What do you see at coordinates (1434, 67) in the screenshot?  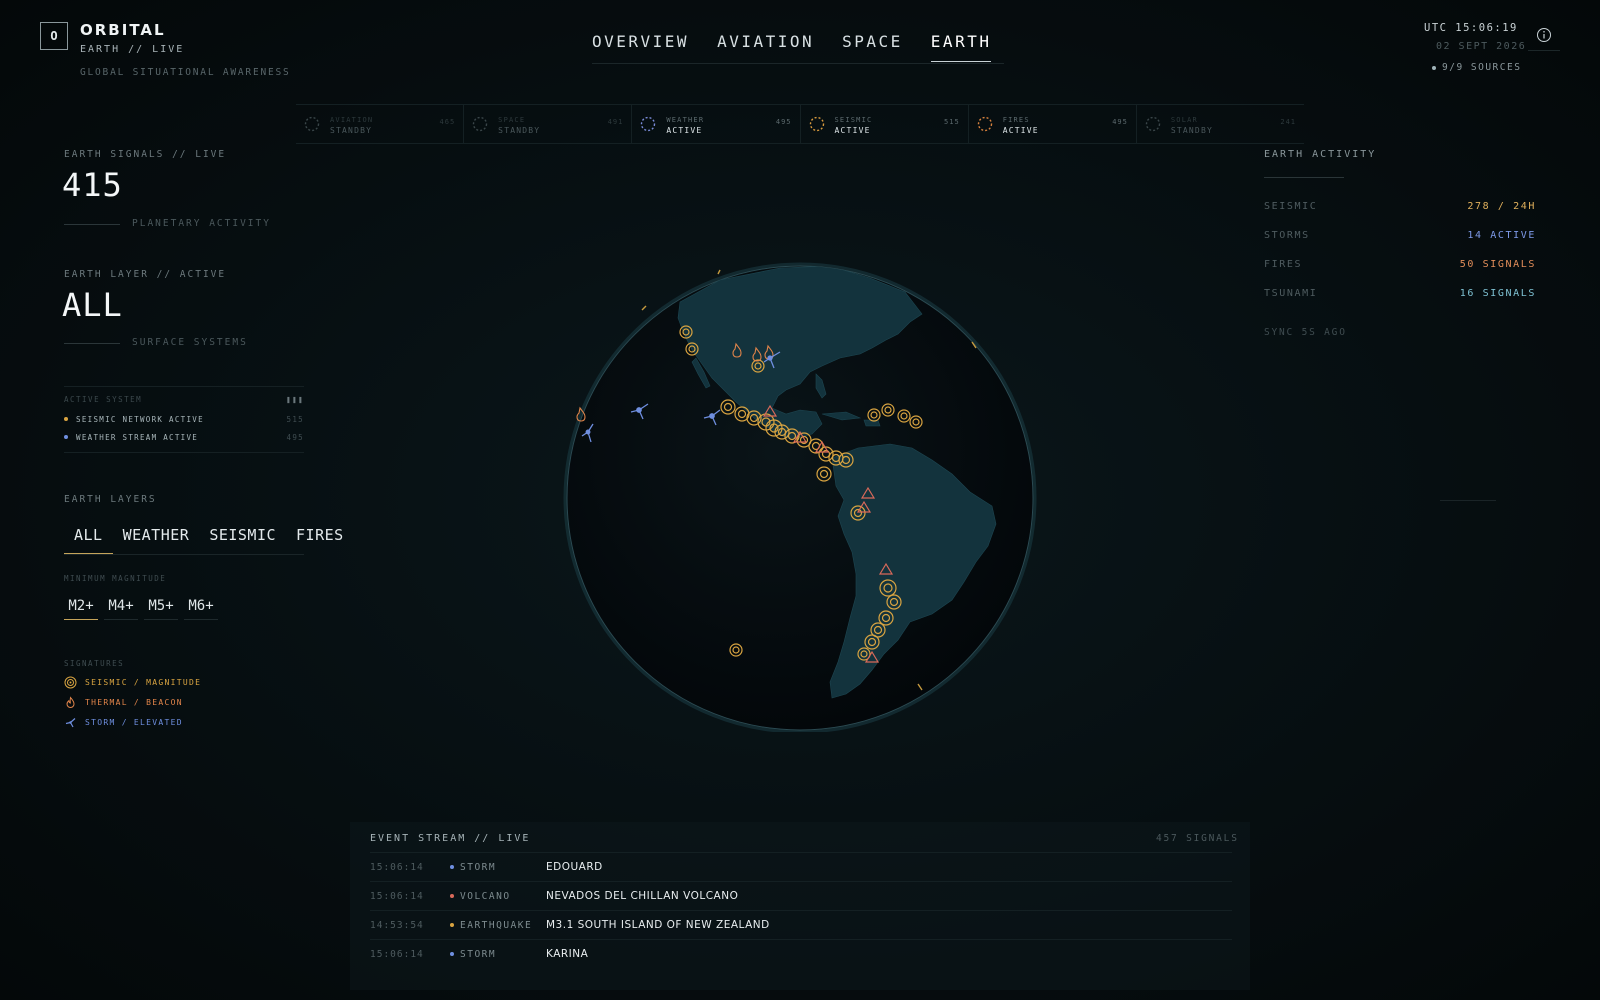 I see `sources-dot` at bounding box center [1434, 67].